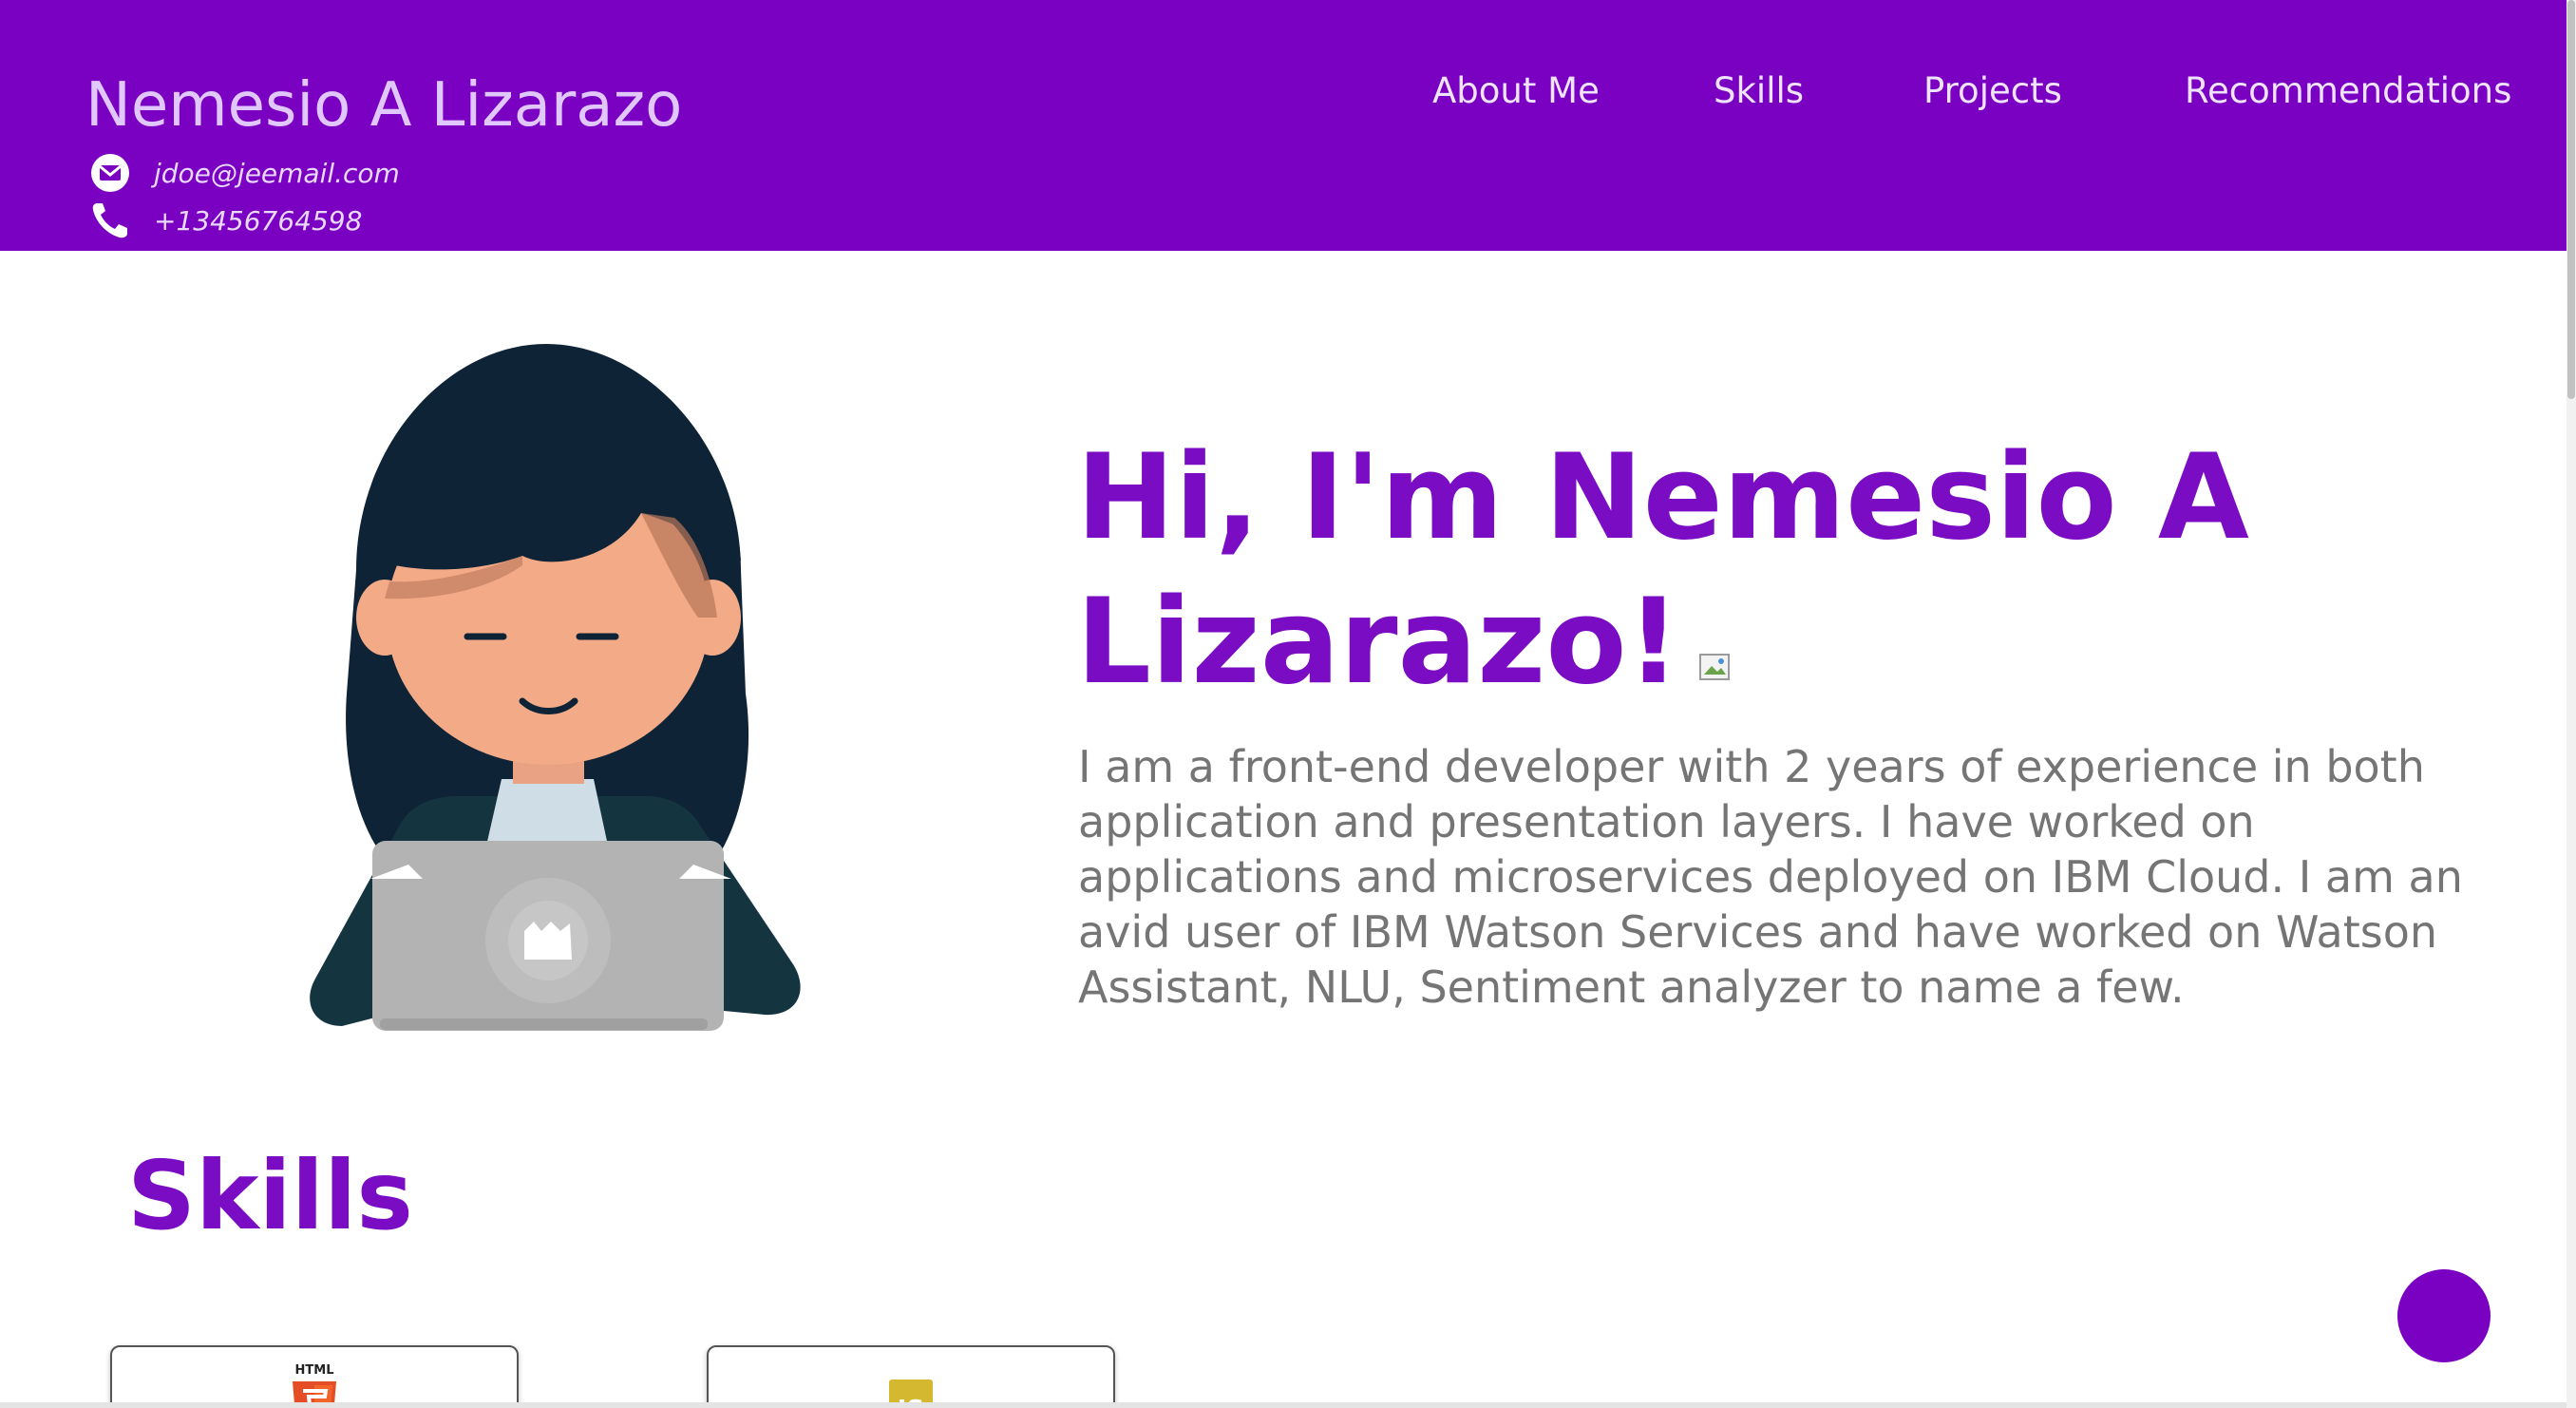  Describe the element at coordinates (555, 687) in the screenshot. I see `developer-avatar-illustration` at that location.